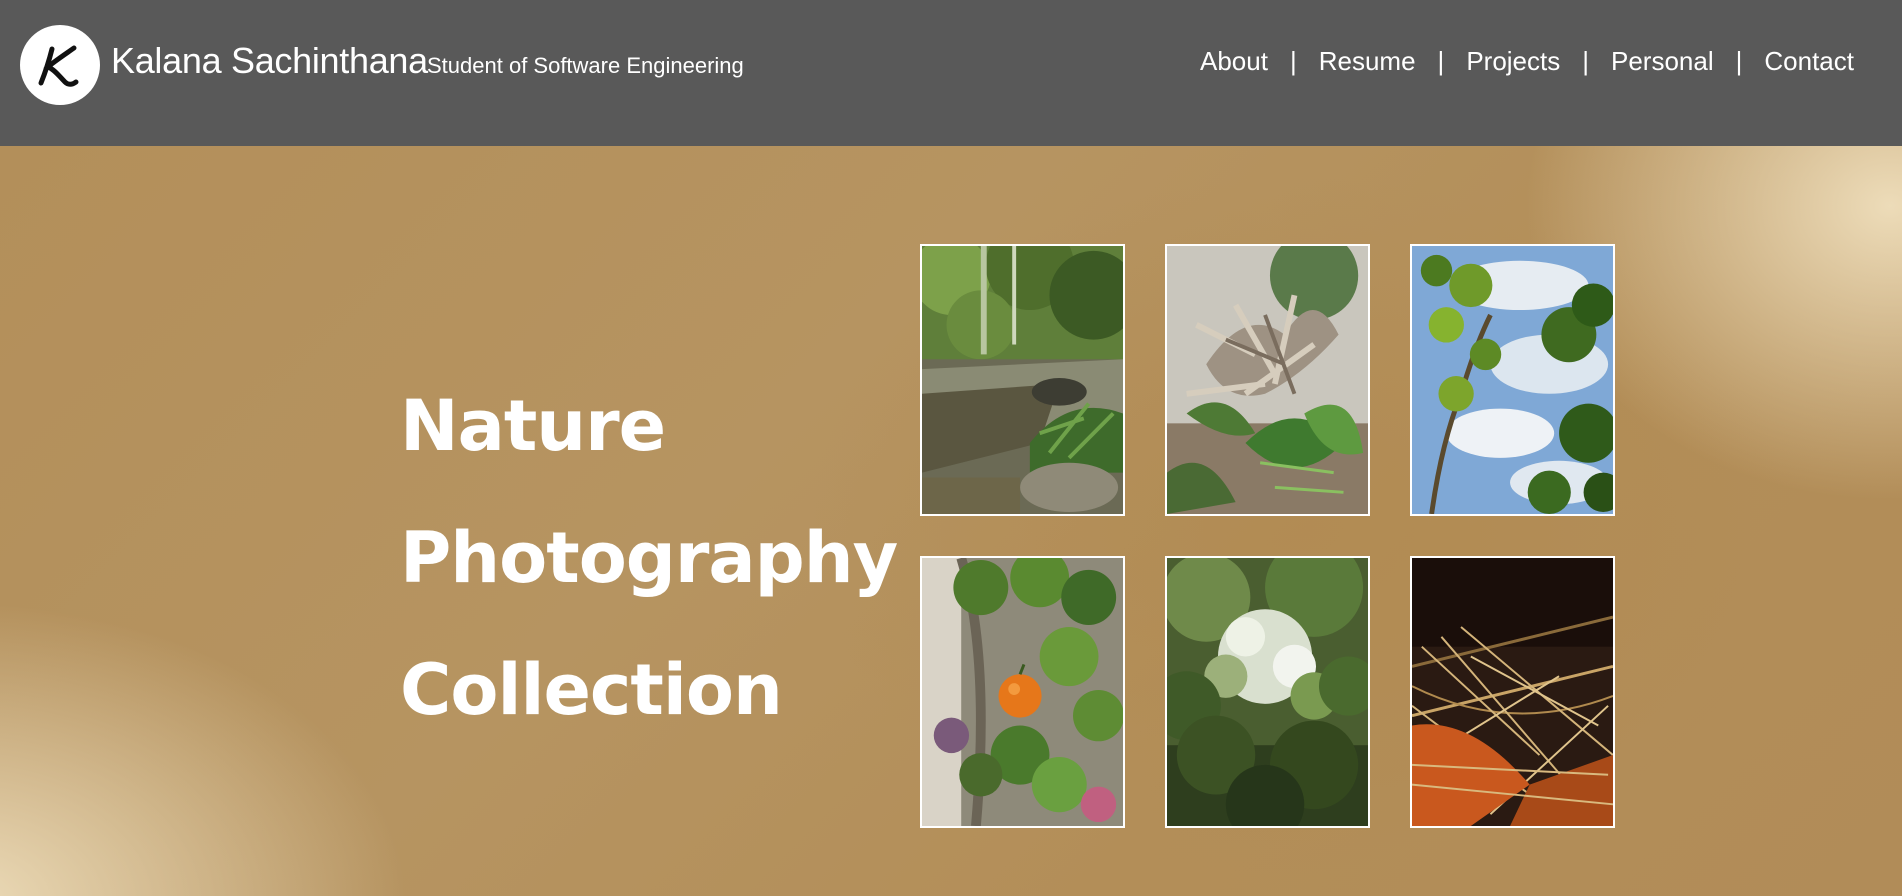 This screenshot has width=1902, height=896. I want to click on nav-about: About, so click(1234, 61).